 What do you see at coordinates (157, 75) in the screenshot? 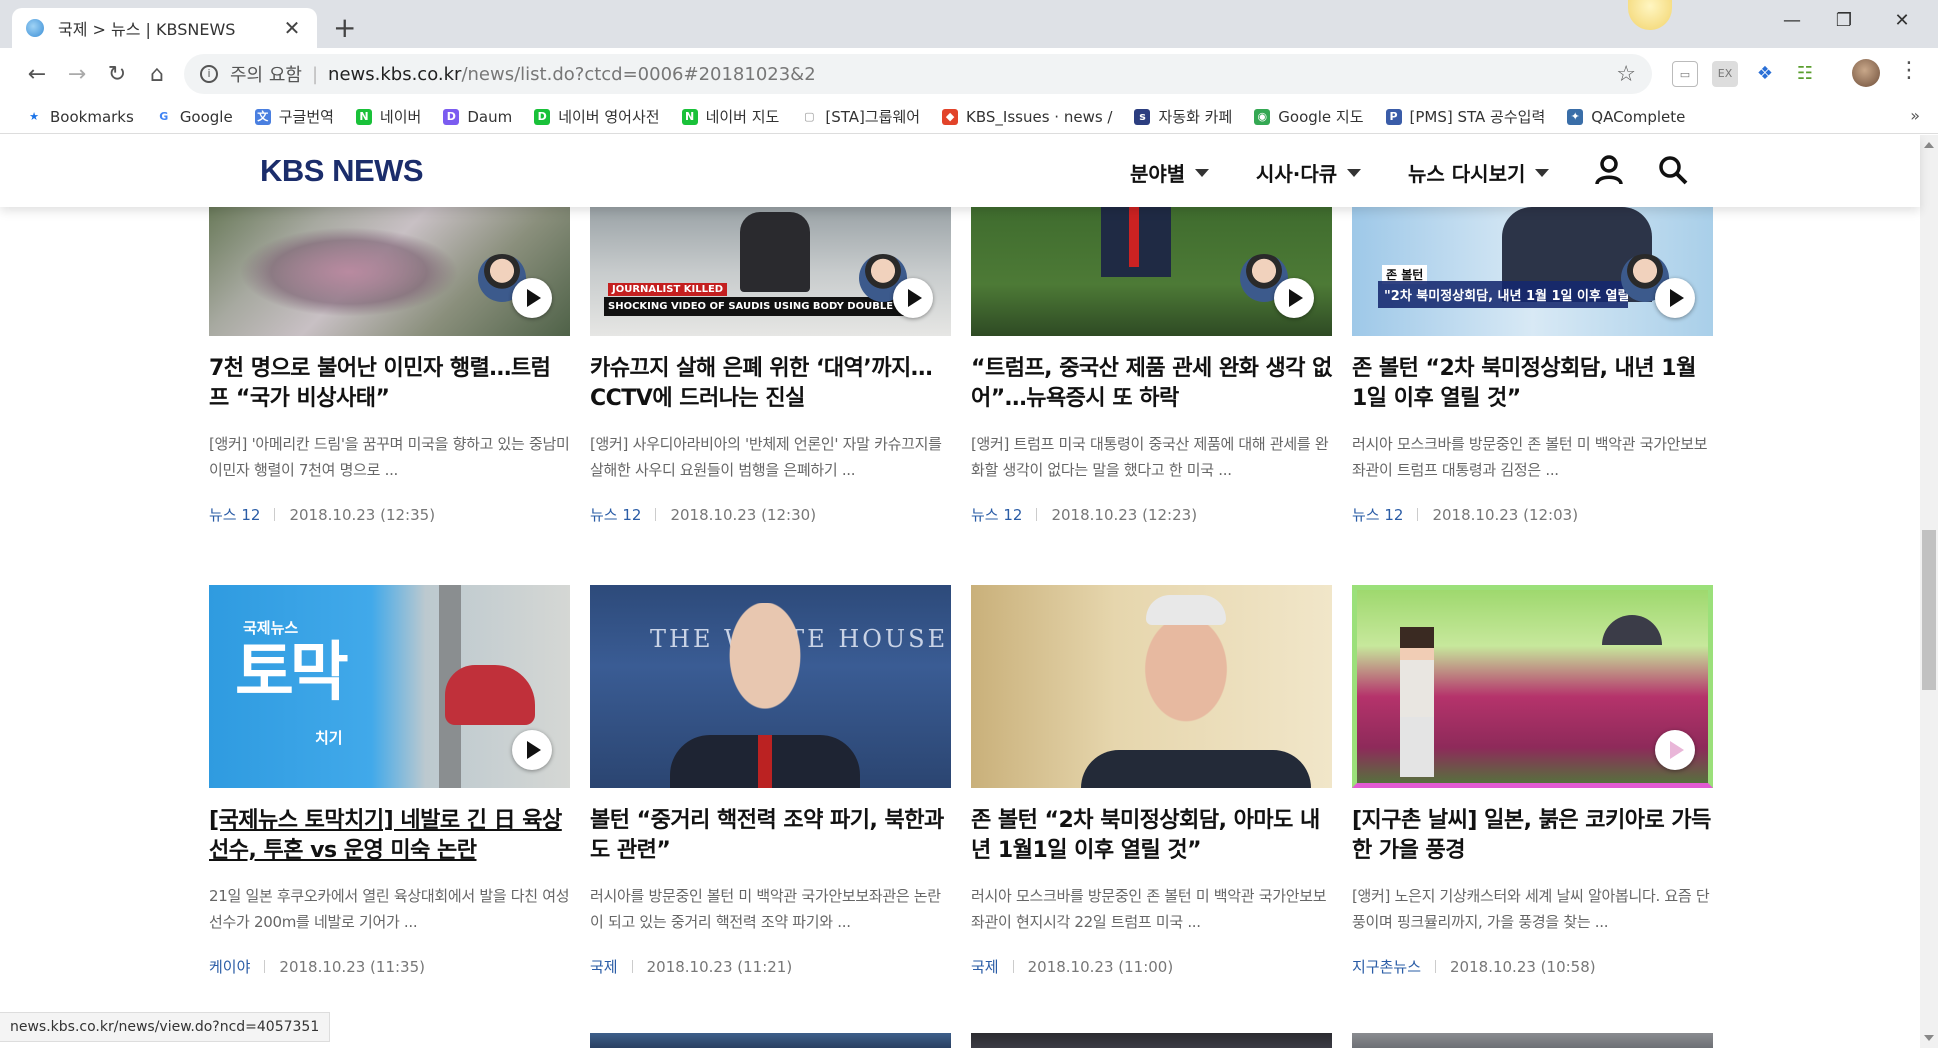
I see `home-icon: ⌂` at bounding box center [157, 75].